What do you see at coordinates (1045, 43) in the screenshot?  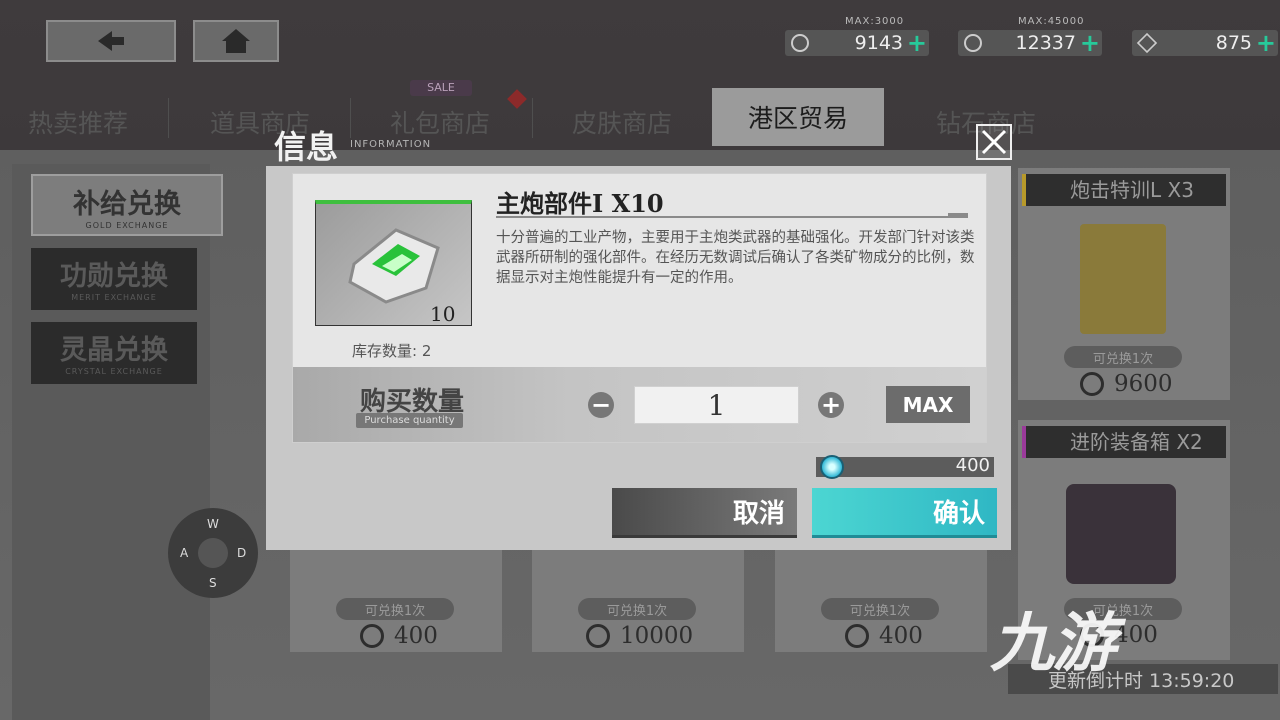 I see `gold-value: 12337` at bounding box center [1045, 43].